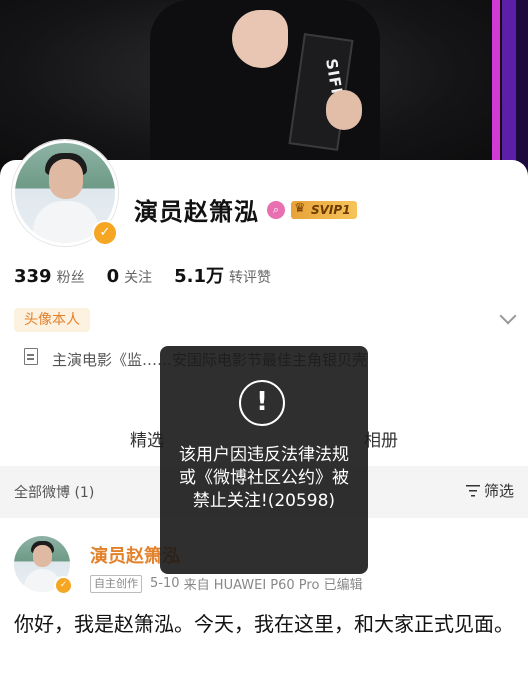 Image resolution: width=528 pixels, height=678 pixels. I want to click on followers-label: 粉丝, so click(71, 277).